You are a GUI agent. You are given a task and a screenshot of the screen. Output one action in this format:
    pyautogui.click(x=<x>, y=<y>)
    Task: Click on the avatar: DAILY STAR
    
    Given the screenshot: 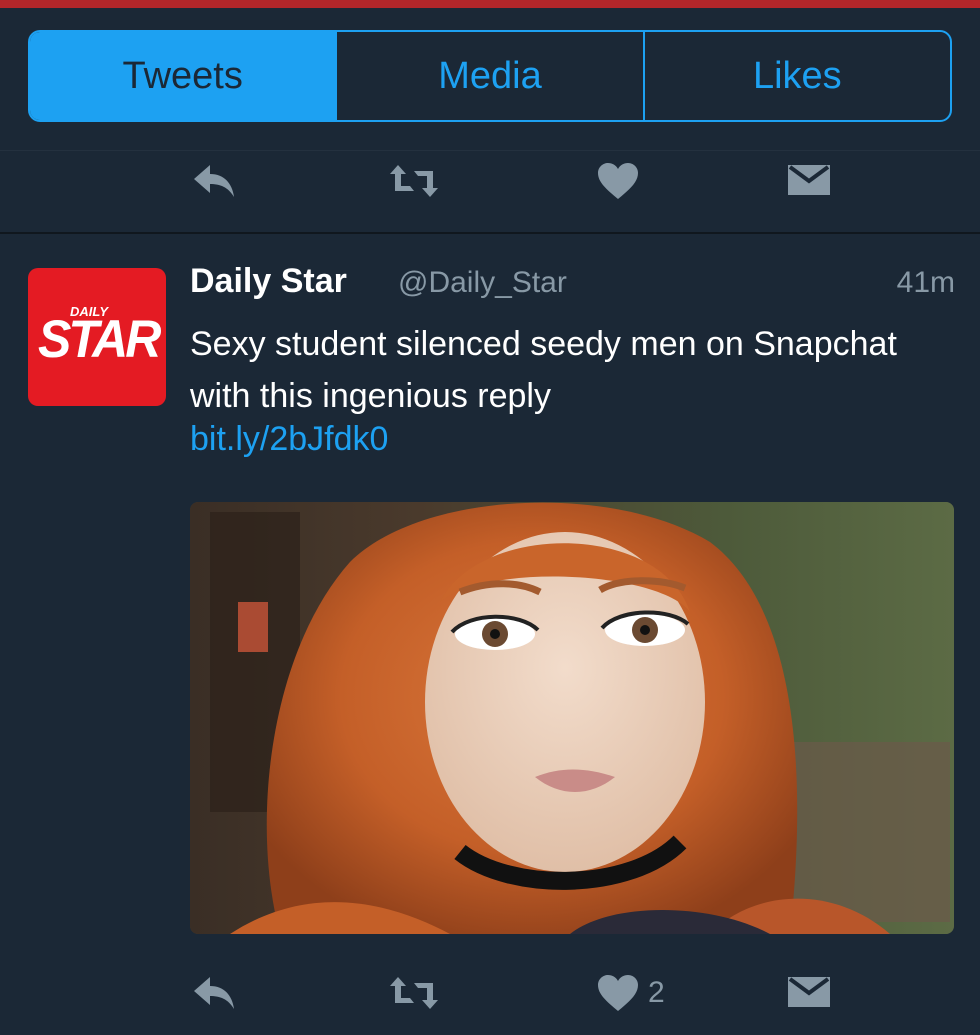 What is the action you would take?
    pyautogui.click(x=97, y=337)
    